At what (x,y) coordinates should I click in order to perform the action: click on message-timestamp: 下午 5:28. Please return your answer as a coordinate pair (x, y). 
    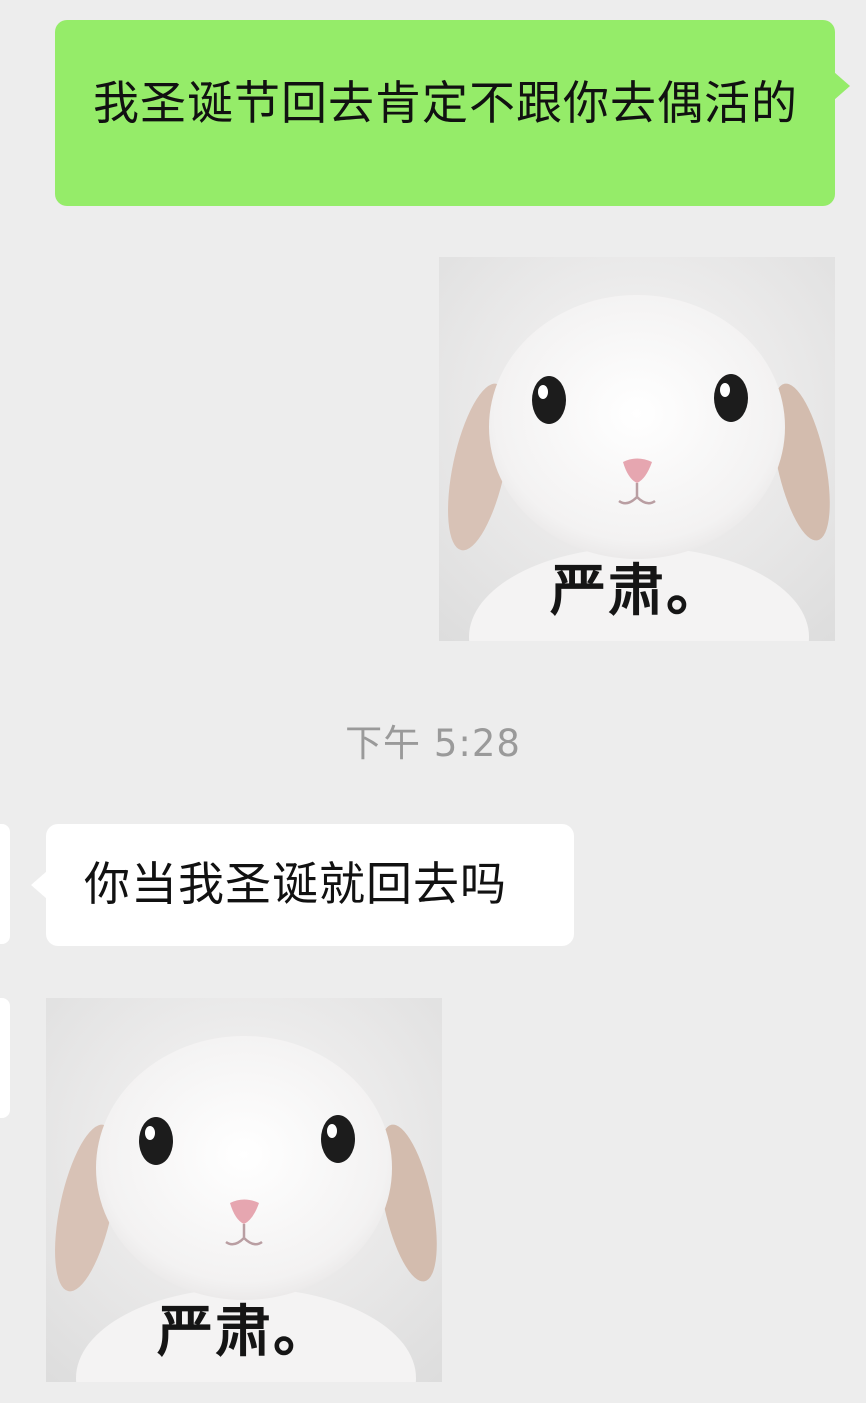
    Looking at the image, I should click on (433, 743).